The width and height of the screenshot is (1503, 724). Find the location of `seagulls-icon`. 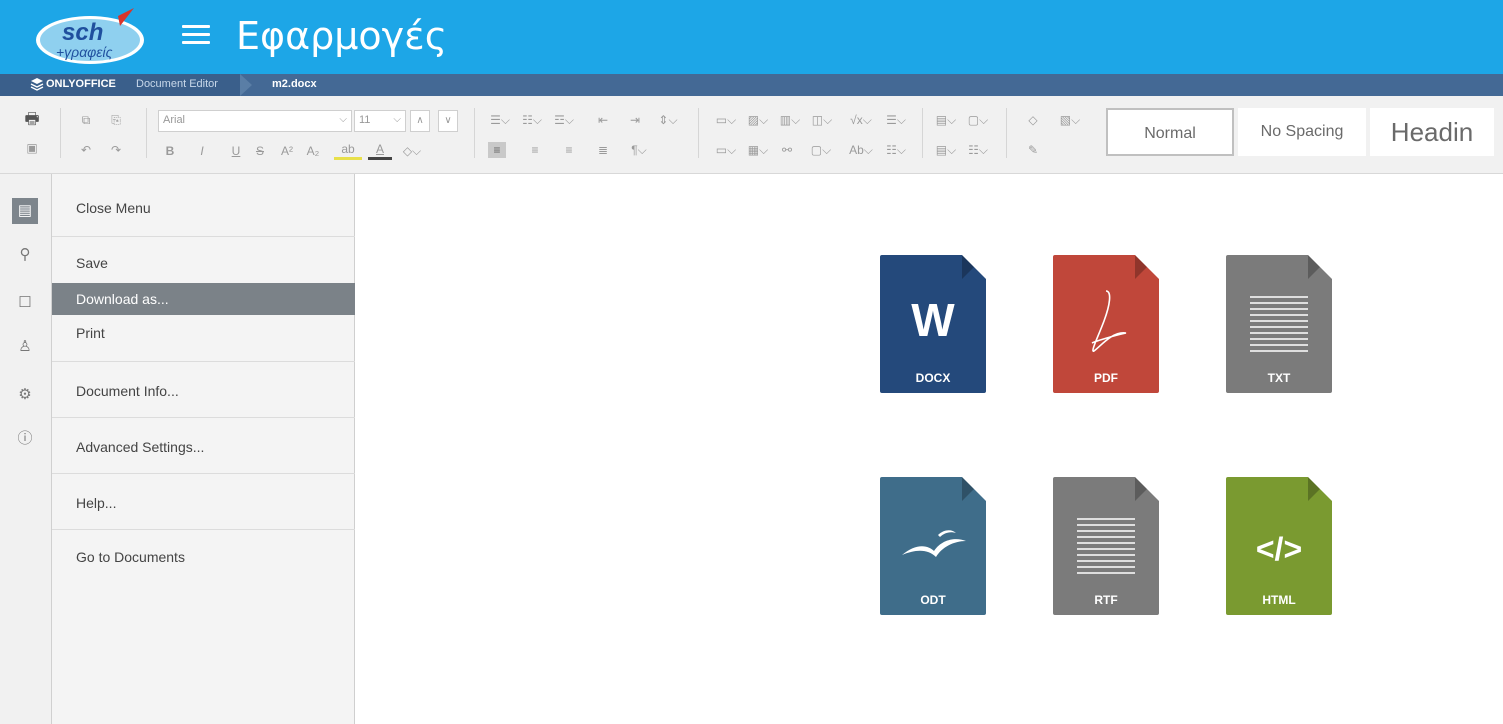

seagulls-icon is located at coordinates (934, 543).